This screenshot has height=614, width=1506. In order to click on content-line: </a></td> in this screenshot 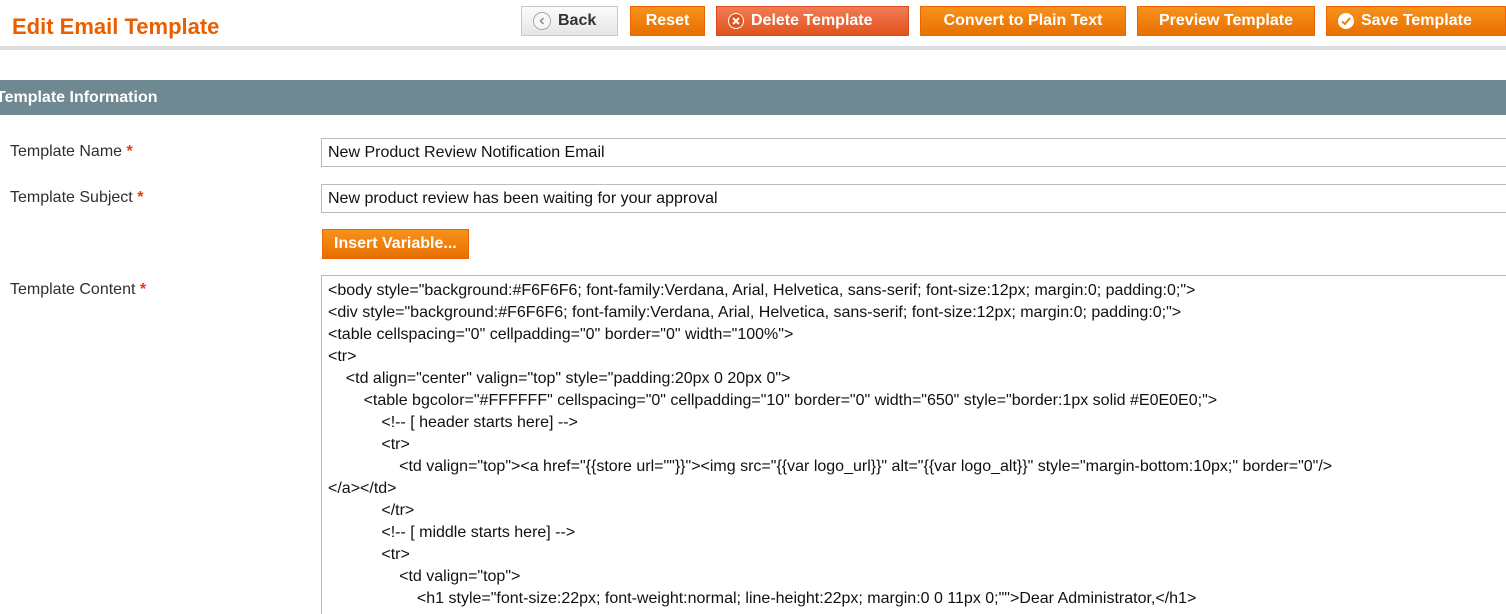, I will do `click(362, 488)`.